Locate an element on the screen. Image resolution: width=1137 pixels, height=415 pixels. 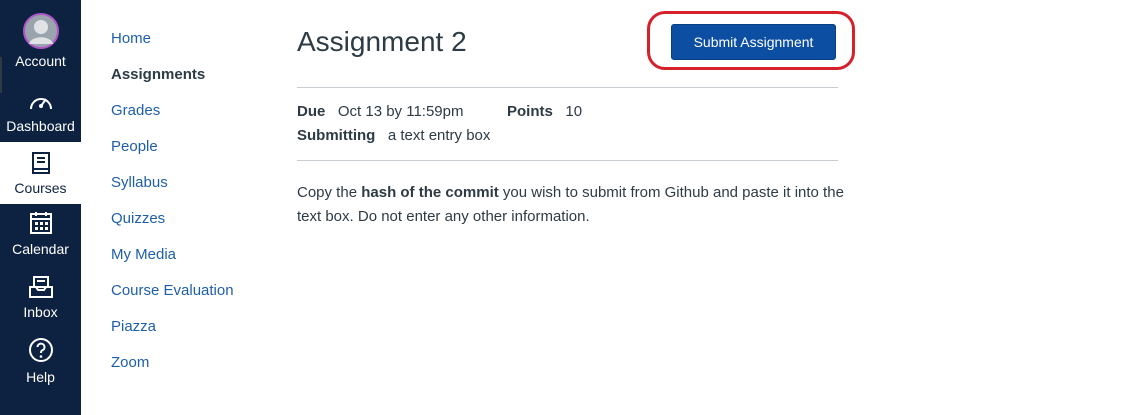
global-nav-courses: Courses is located at coordinates (40, 173).